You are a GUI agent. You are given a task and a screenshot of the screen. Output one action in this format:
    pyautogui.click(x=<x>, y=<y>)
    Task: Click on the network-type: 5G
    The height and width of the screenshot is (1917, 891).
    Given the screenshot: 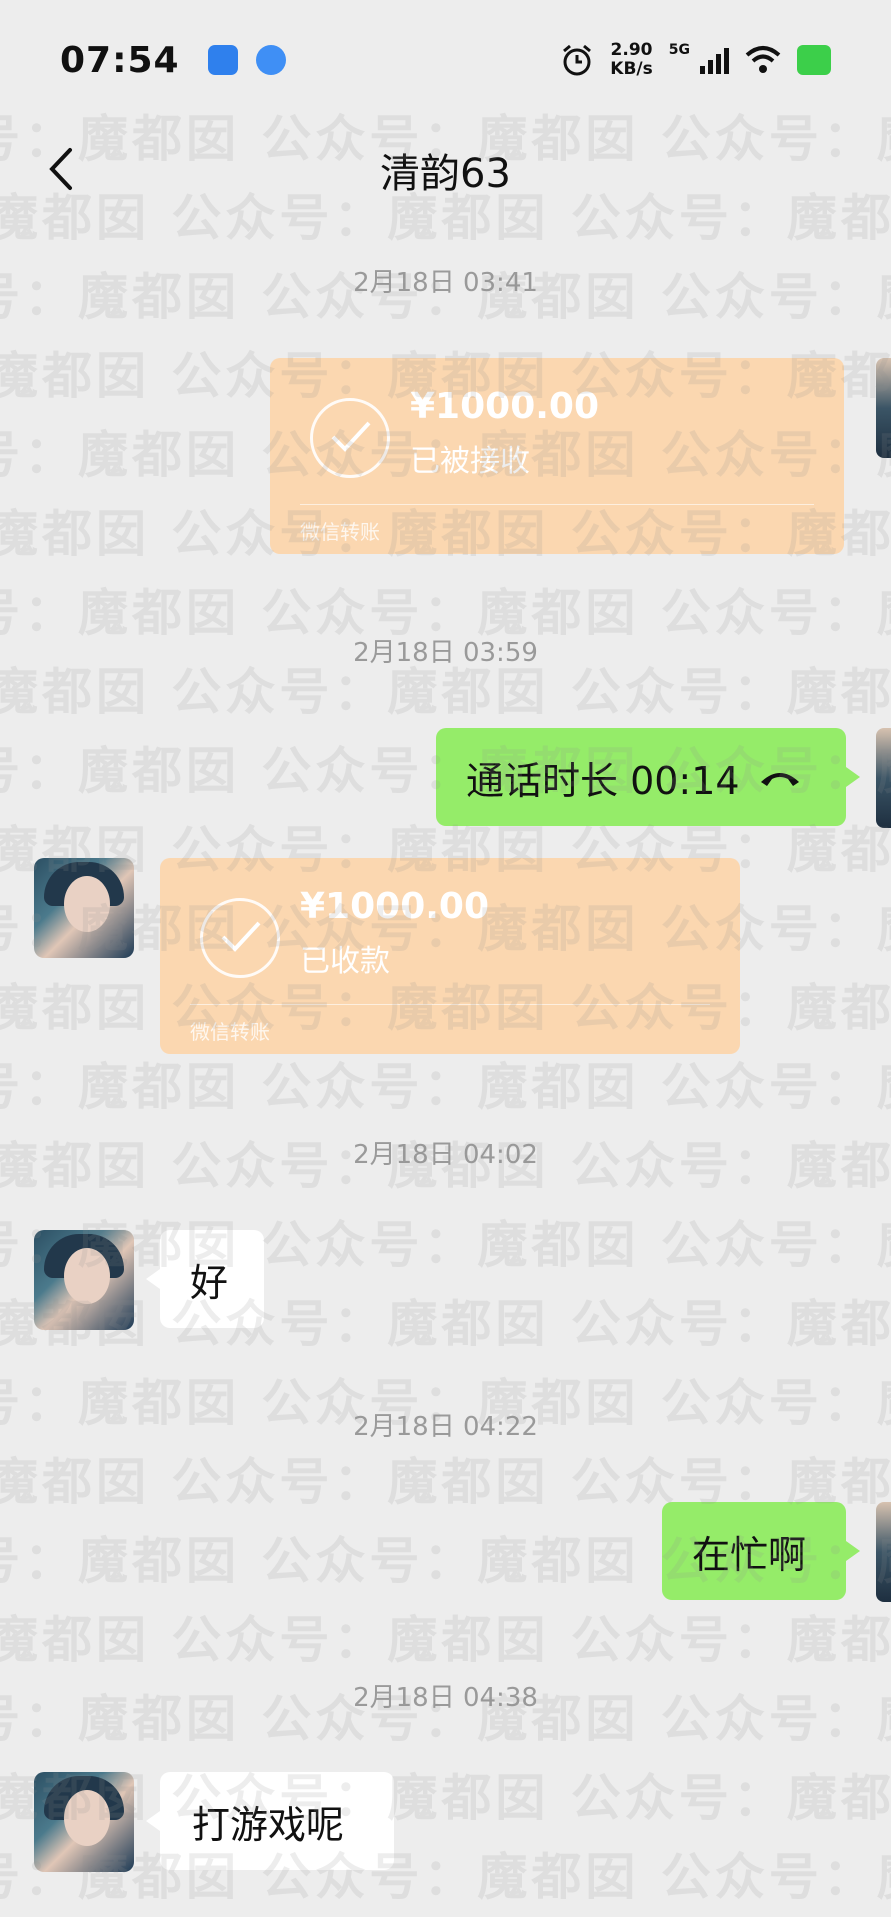 What is the action you would take?
    pyautogui.click(x=679, y=50)
    